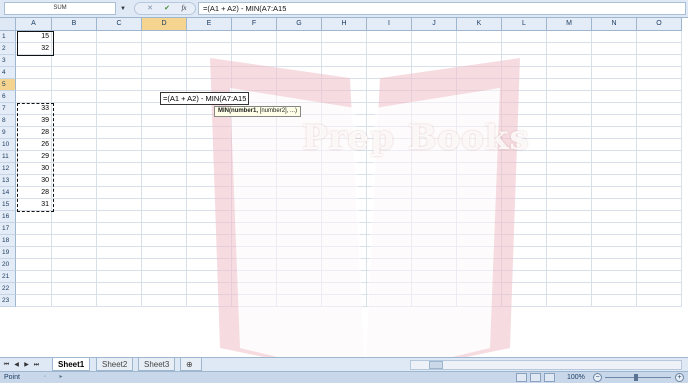  What do you see at coordinates (8, 181) in the screenshot?
I see `row-header-13: 13` at bounding box center [8, 181].